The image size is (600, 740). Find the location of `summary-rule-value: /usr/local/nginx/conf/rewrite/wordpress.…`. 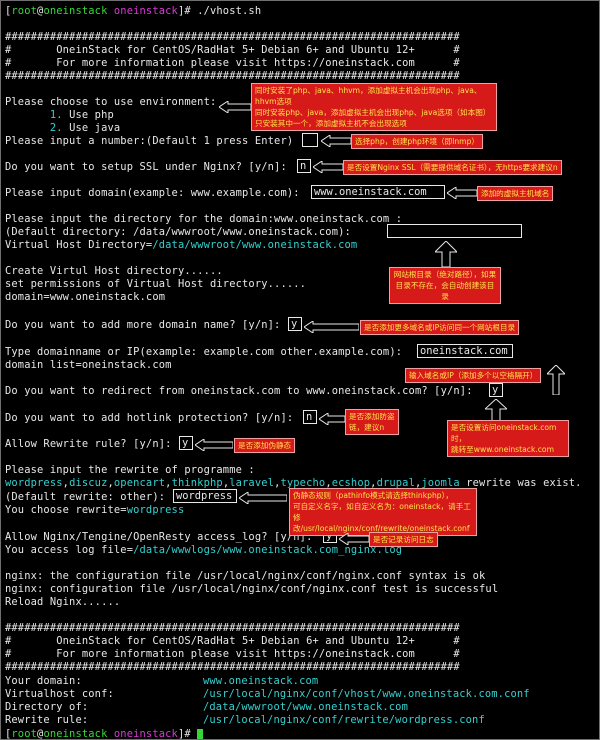

summary-rule-value: /usr/local/nginx/conf/rewrite/wordpress.… is located at coordinates (344, 720).